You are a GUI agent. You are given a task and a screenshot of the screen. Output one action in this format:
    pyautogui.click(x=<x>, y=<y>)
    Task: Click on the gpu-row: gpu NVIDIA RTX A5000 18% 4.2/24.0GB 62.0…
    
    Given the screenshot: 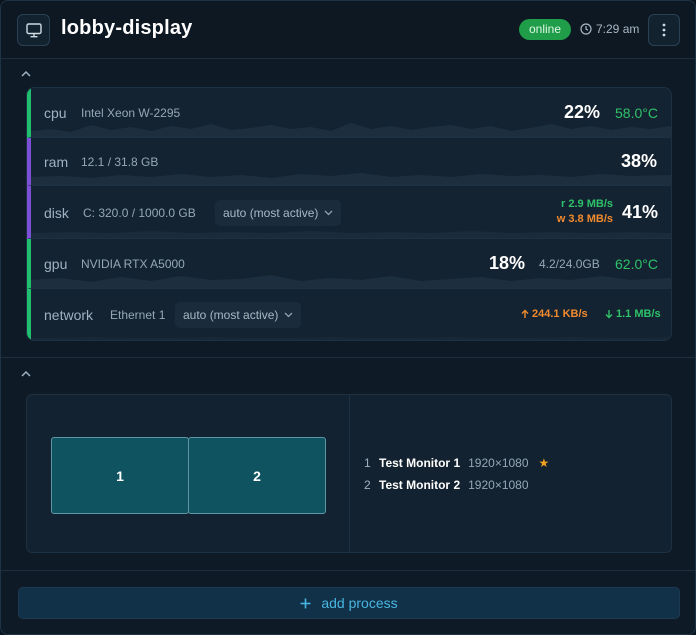 What is the action you would take?
    pyautogui.click(x=349, y=264)
    